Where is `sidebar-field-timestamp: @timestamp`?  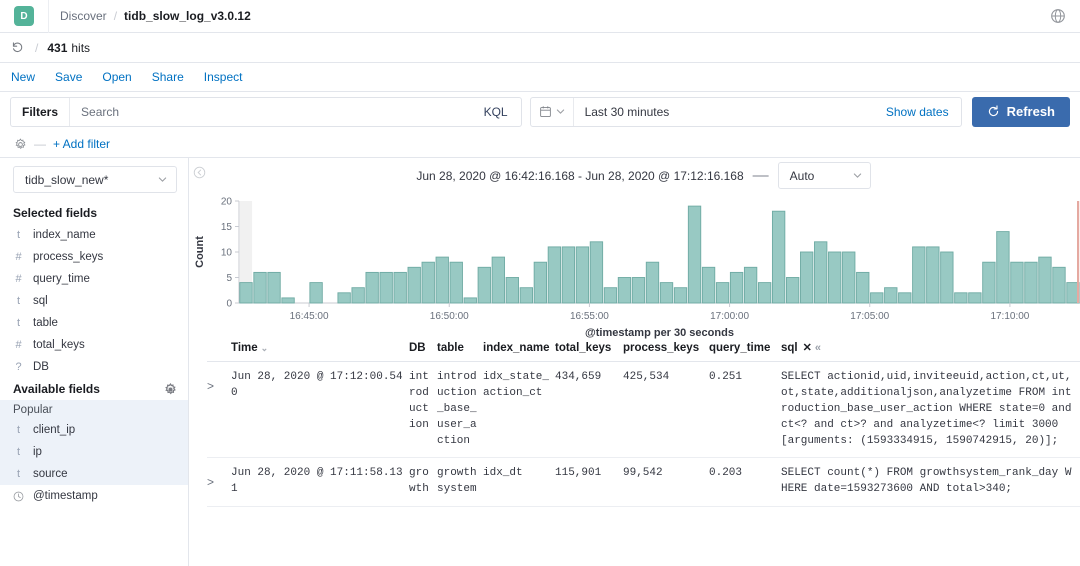
sidebar-field-timestamp: @timestamp is located at coordinates (94, 496).